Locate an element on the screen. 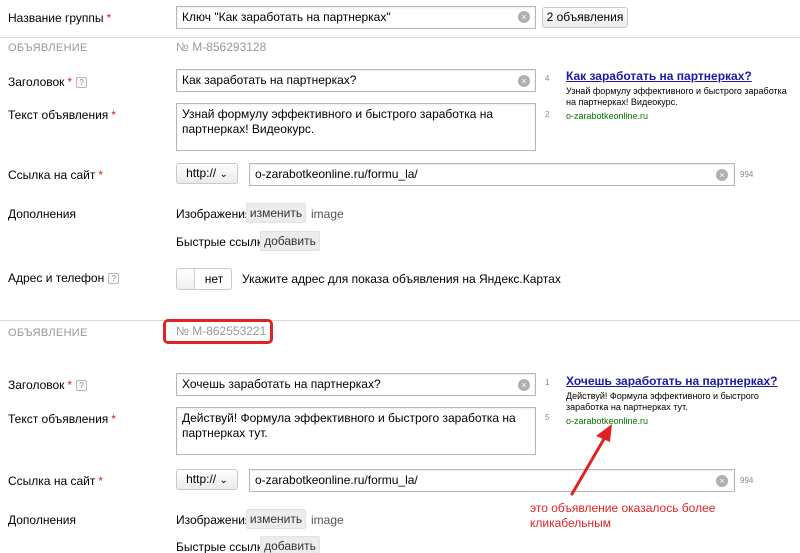 This screenshot has width=800, height=553. group-name-label: Название группы * is located at coordinates (59, 18).